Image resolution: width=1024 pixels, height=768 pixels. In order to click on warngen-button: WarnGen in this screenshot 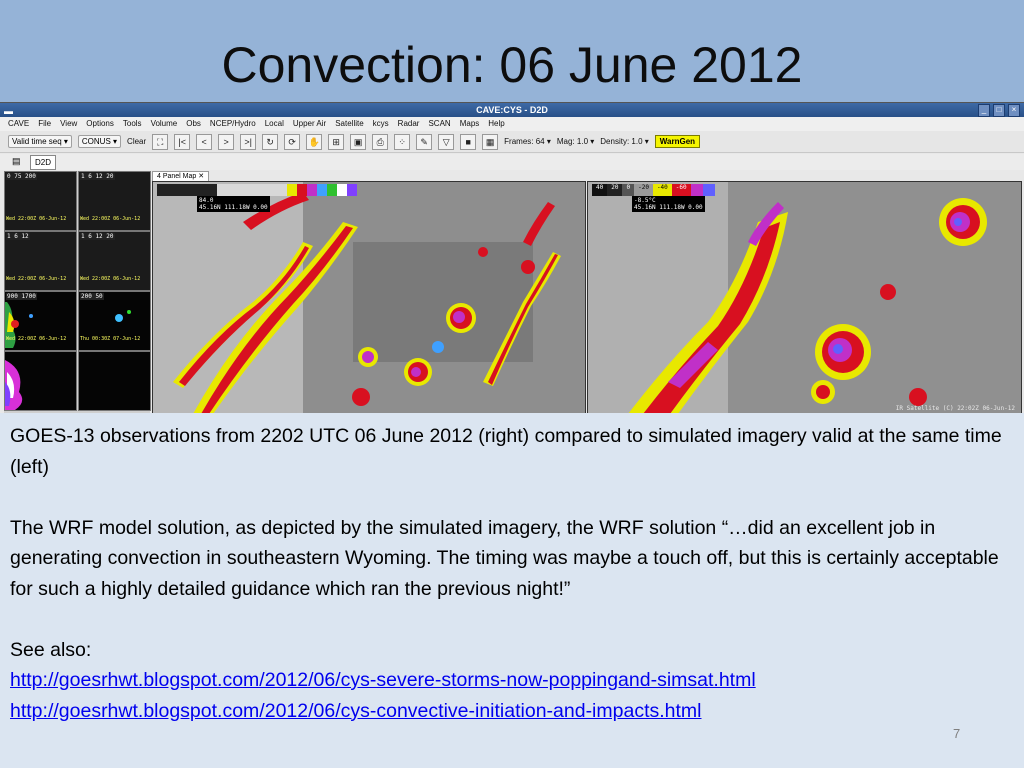, I will do `click(677, 141)`.